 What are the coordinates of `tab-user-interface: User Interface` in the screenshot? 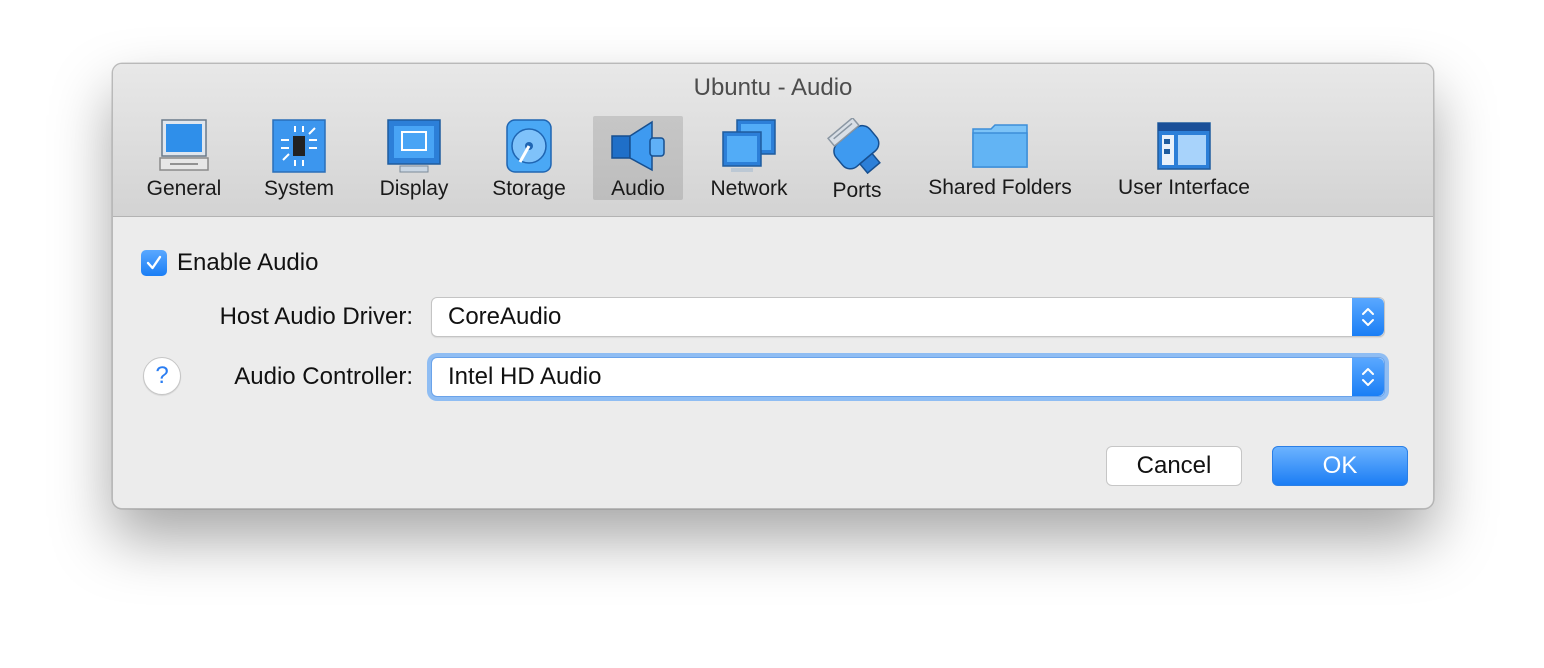 It's located at (1184, 158).